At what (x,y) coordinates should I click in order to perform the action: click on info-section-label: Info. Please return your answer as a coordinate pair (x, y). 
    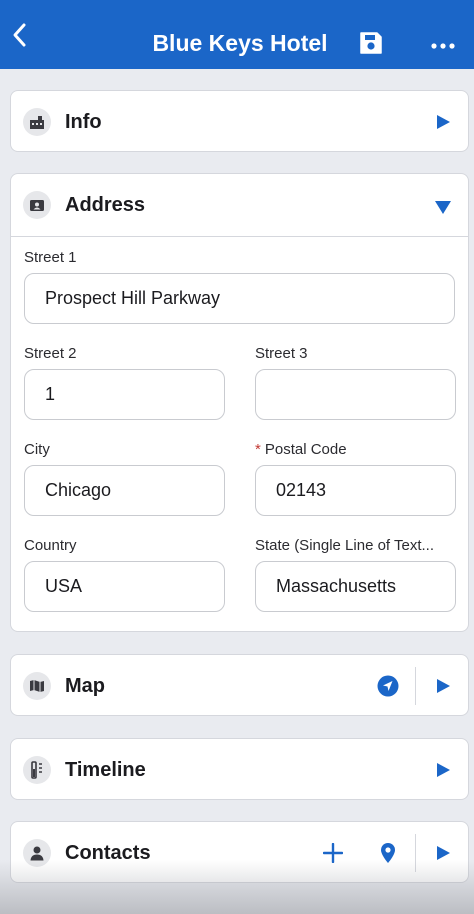
    Looking at the image, I should click on (83, 122).